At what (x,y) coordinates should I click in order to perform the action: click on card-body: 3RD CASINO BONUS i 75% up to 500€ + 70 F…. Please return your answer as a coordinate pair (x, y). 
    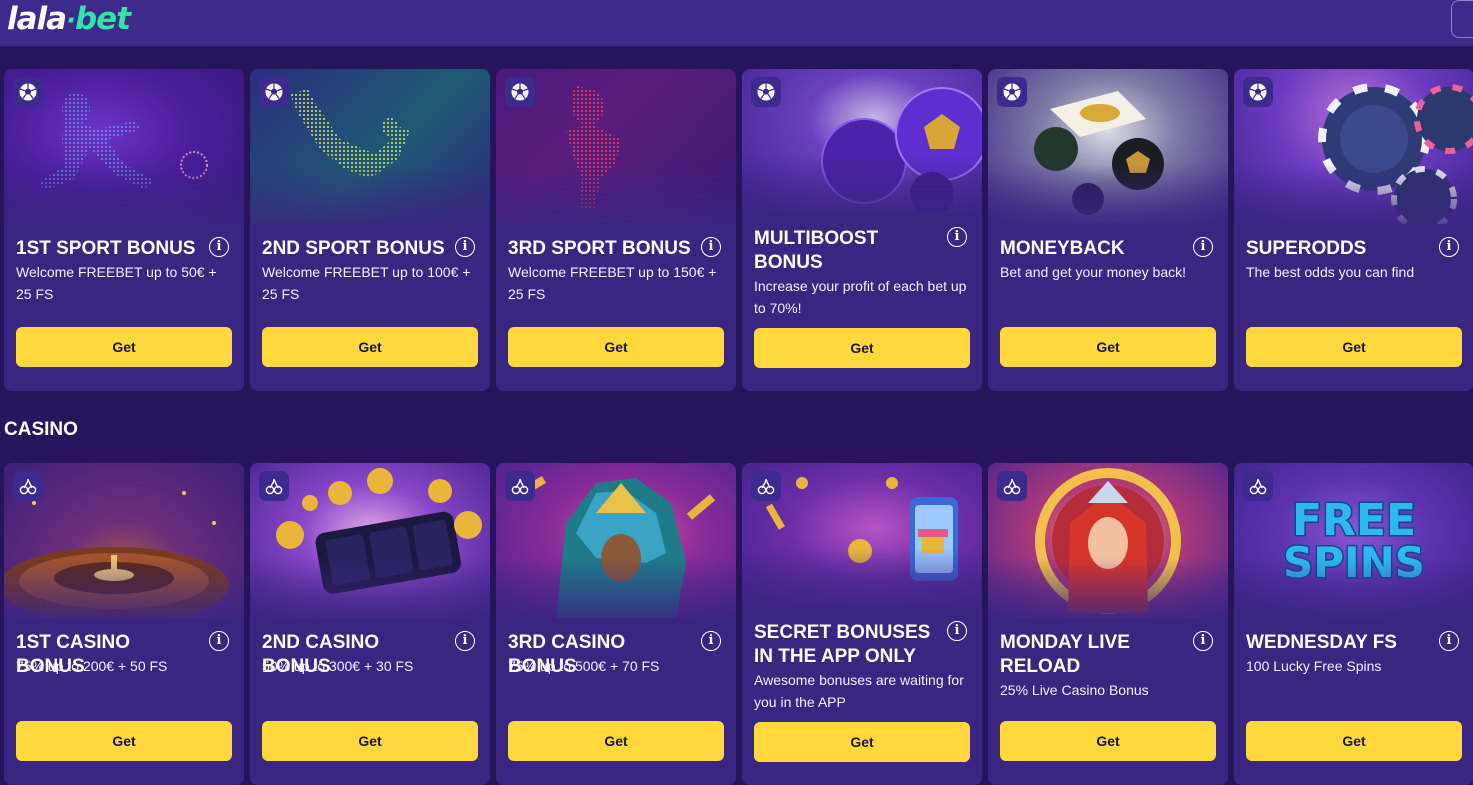
    Looking at the image, I should click on (616, 701).